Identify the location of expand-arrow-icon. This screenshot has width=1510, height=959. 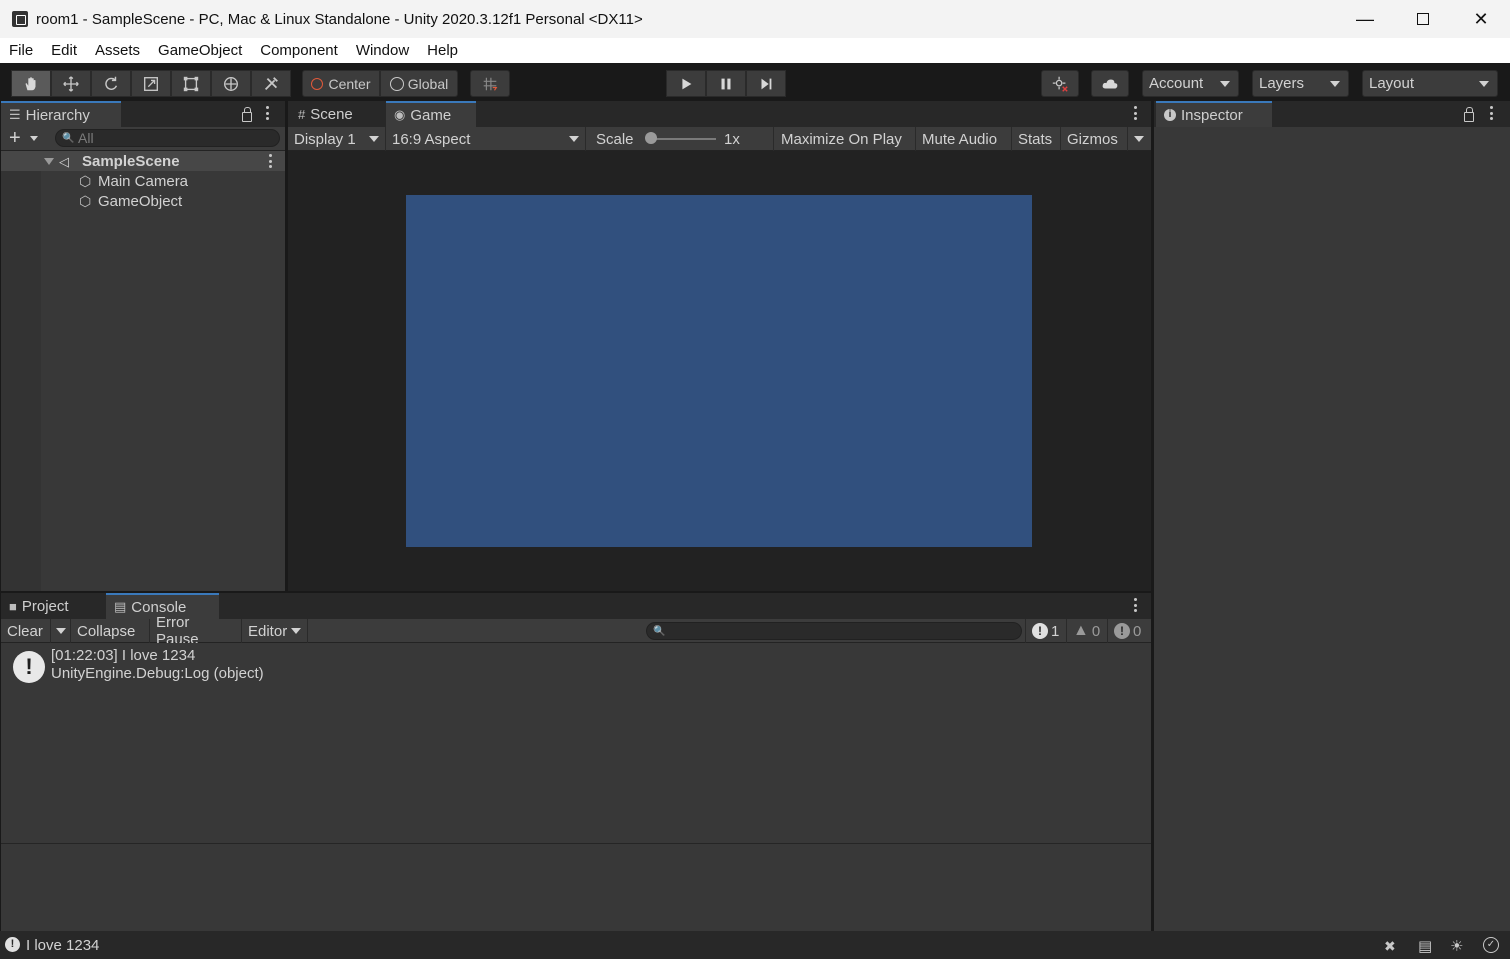
(49, 161).